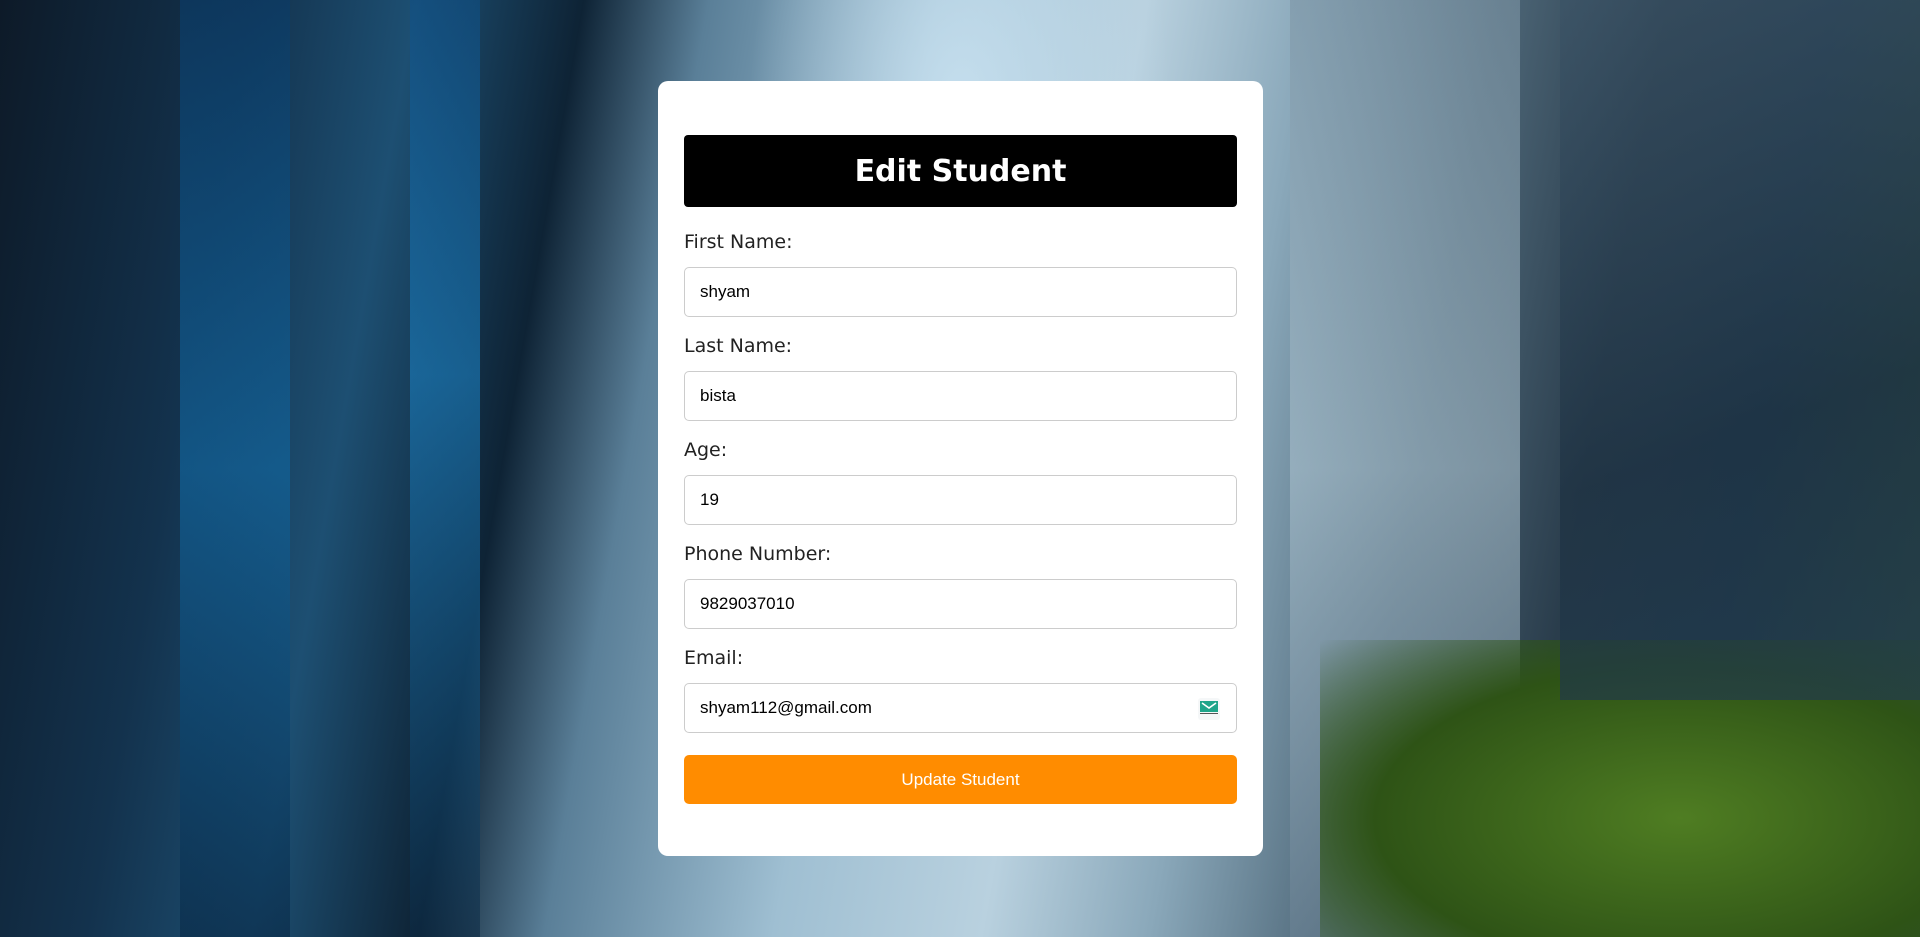 This screenshot has height=937, width=1920. Describe the element at coordinates (960, 500) in the screenshot. I see `age-input: 19` at that location.